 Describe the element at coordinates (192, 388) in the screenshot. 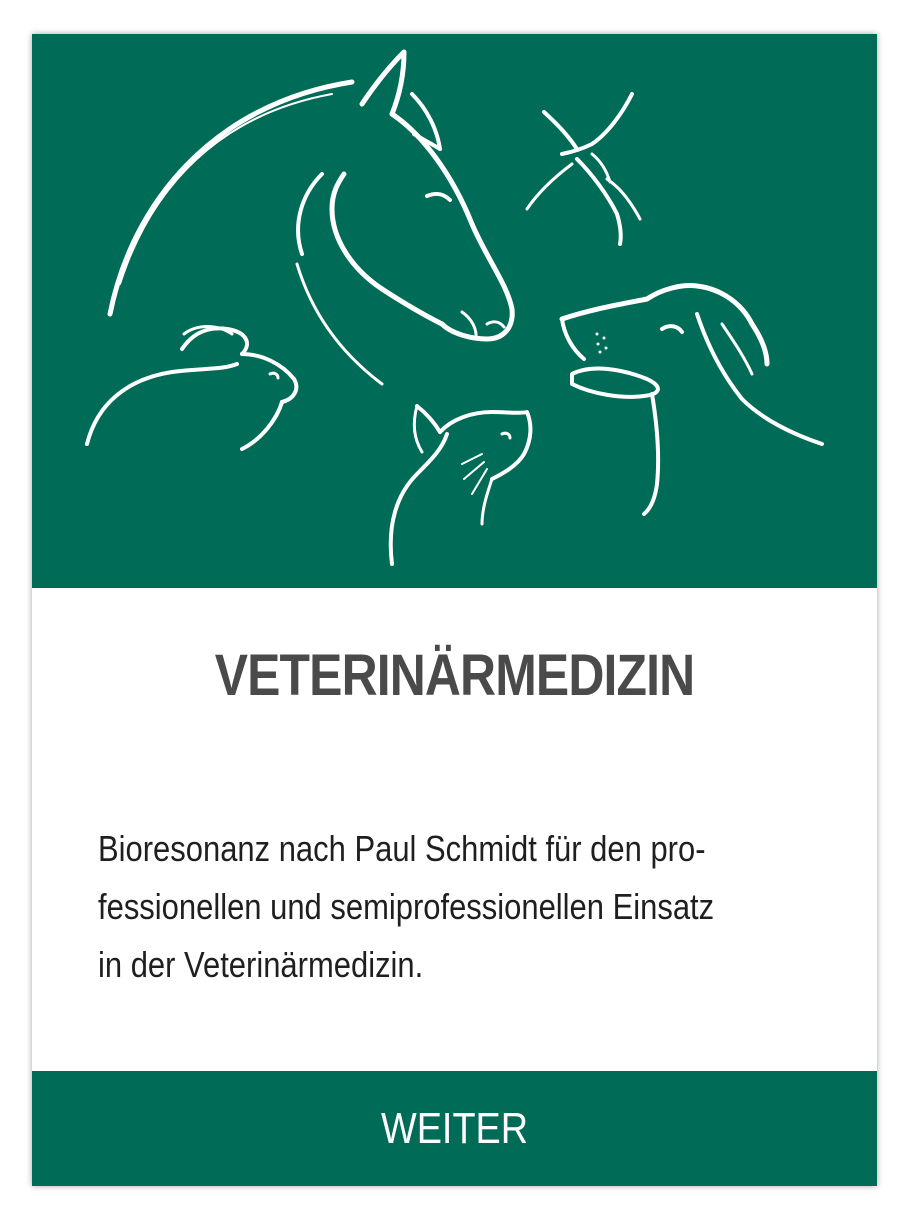

I see `rabbit-icon` at that location.